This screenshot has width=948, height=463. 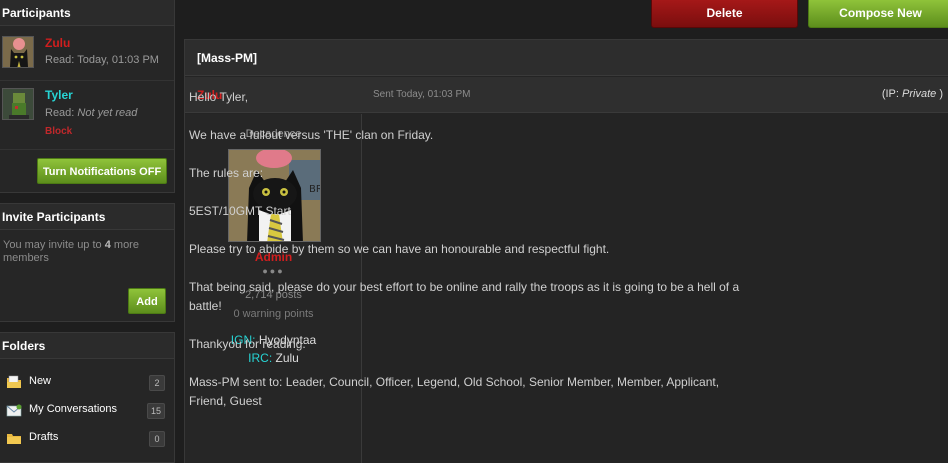 I want to click on add-button: Add, so click(x=147, y=301).